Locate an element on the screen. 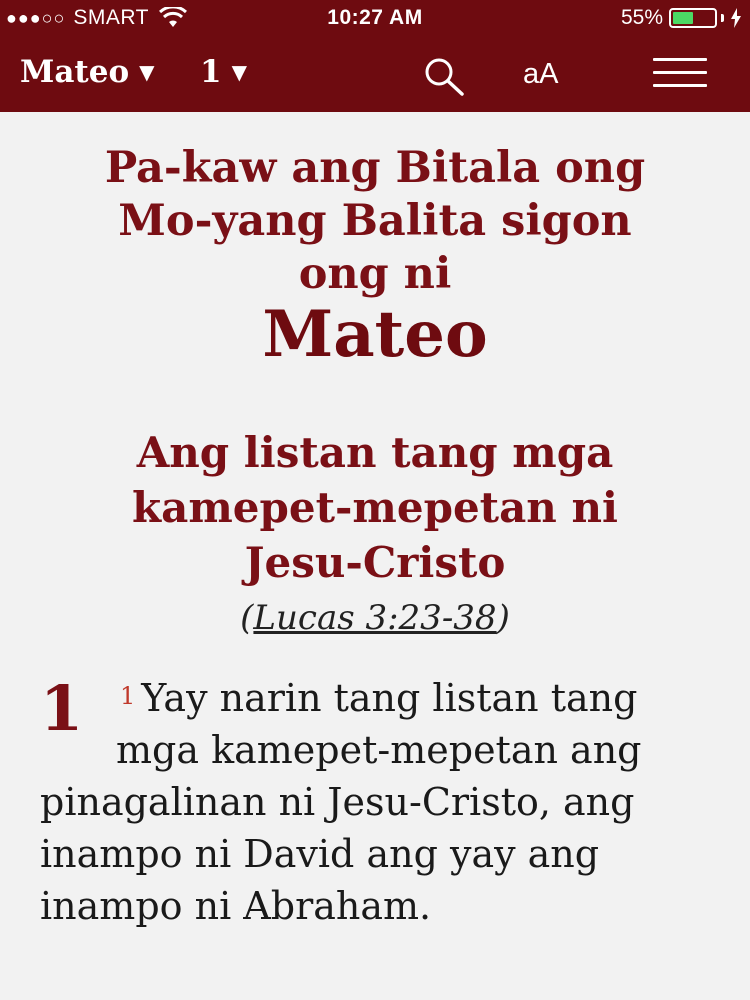 The height and width of the screenshot is (1000, 750). title-line: Pa-kaw ang Bitala ong is located at coordinates (375, 168).